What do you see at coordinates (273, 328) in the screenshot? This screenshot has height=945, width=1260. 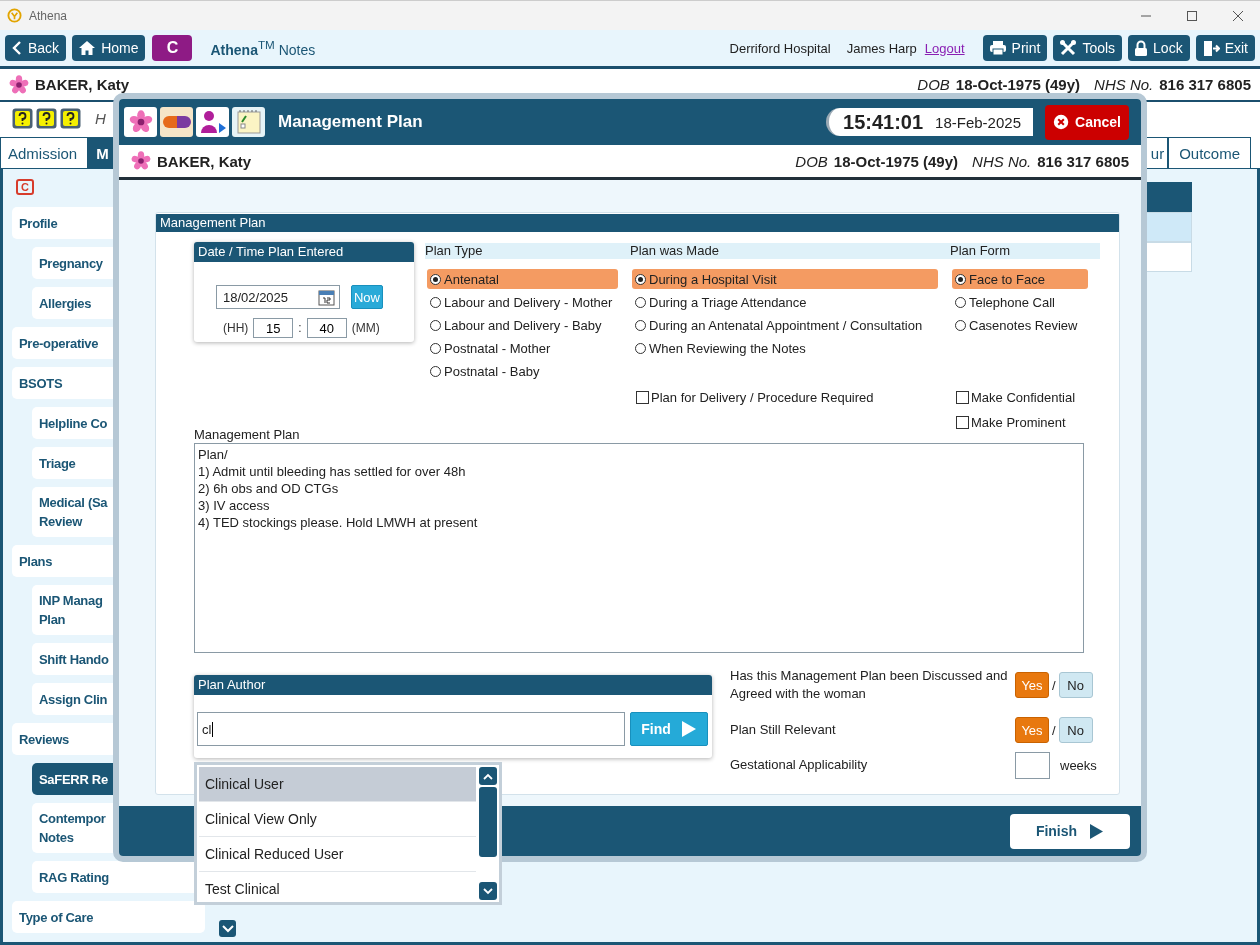 I see `hours-field: 15` at bounding box center [273, 328].